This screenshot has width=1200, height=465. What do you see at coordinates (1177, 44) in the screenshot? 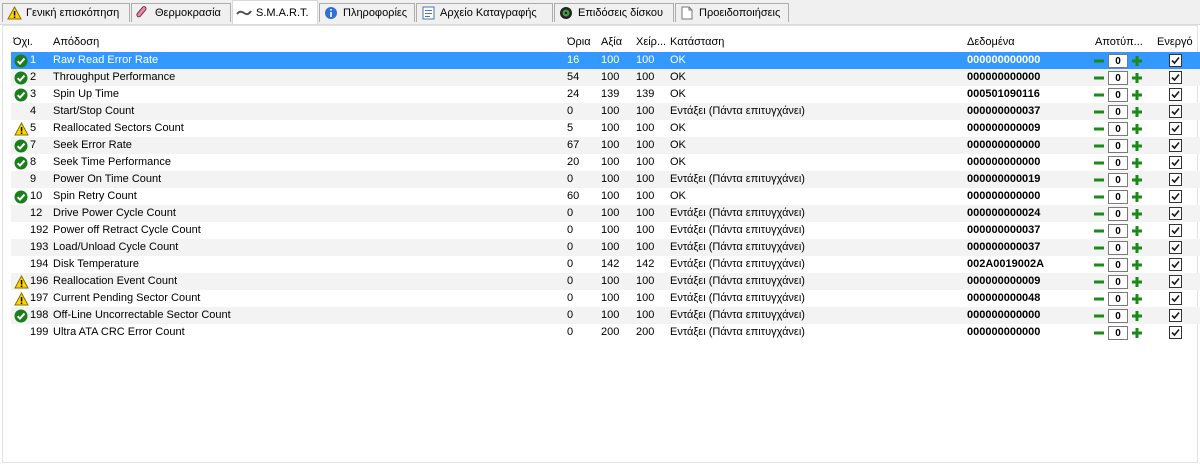
I see `header-enabled: Ενεργό` at bounding box center [1177, 44].